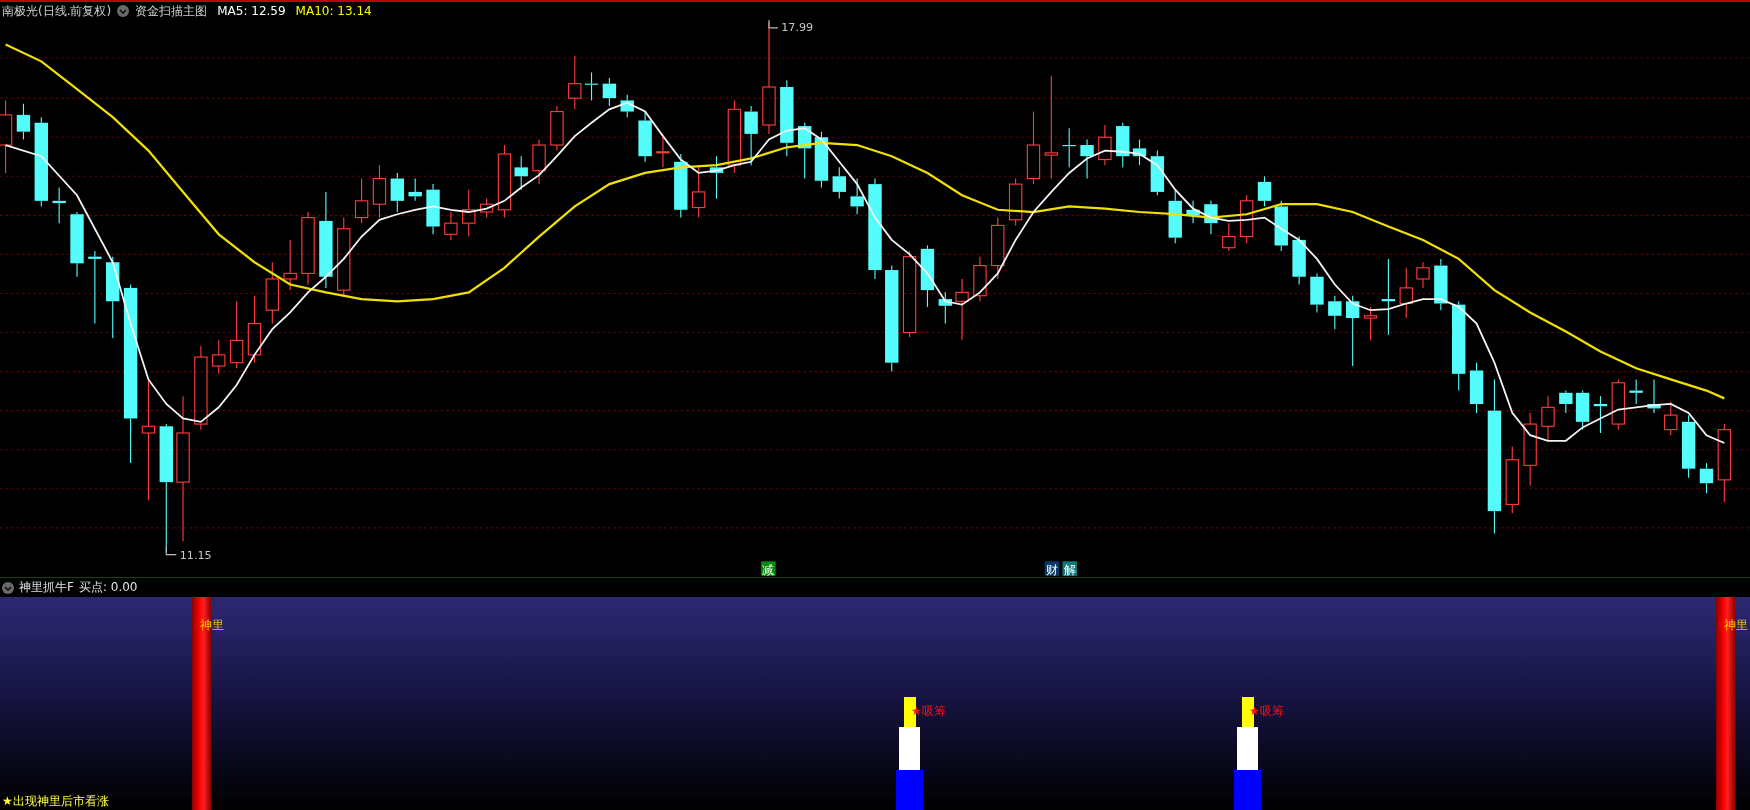 This screenshot has height=810, width=1750. I want to click on high-price-label: 17.99, so click(797, 28).